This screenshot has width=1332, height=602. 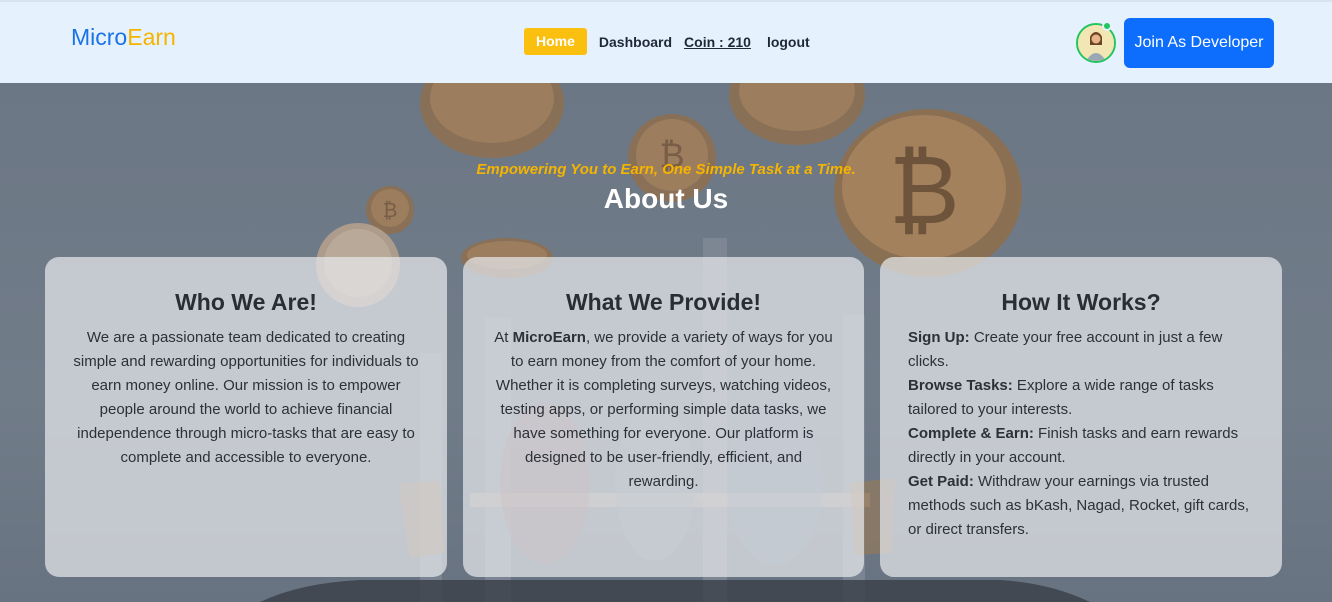 I want to click on main-nav: Home Dashboard Coin : 210 logout, so click(x=667, y=41).